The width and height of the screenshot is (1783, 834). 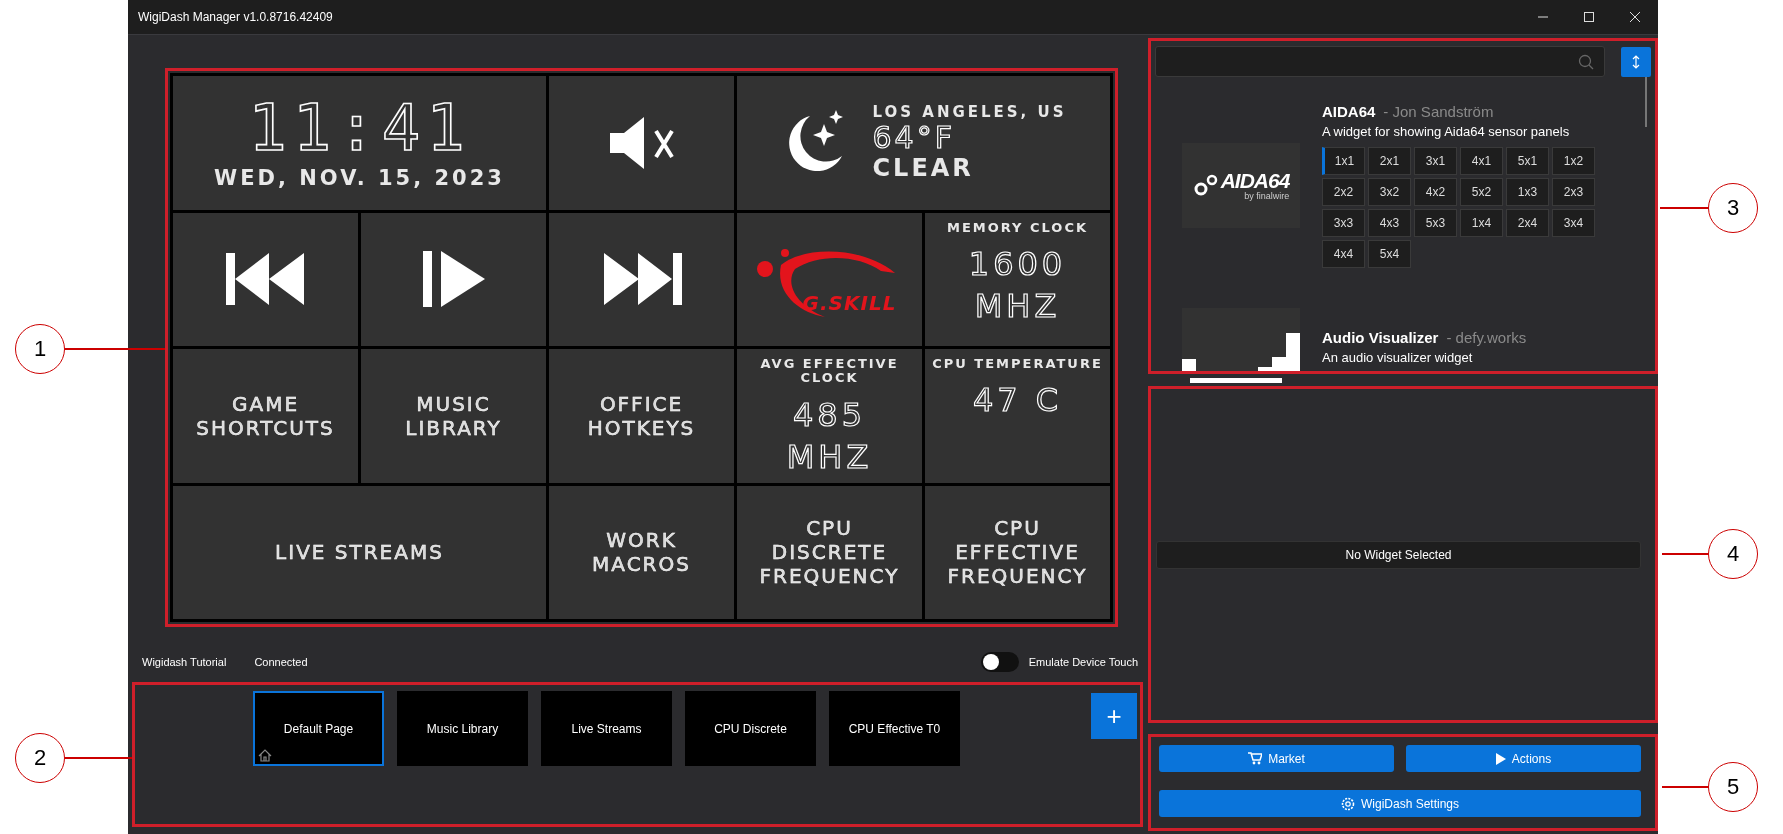 I want to click on sensor-title: AVG EFFECTIVE CLOCK, so click(x=829, y=371).